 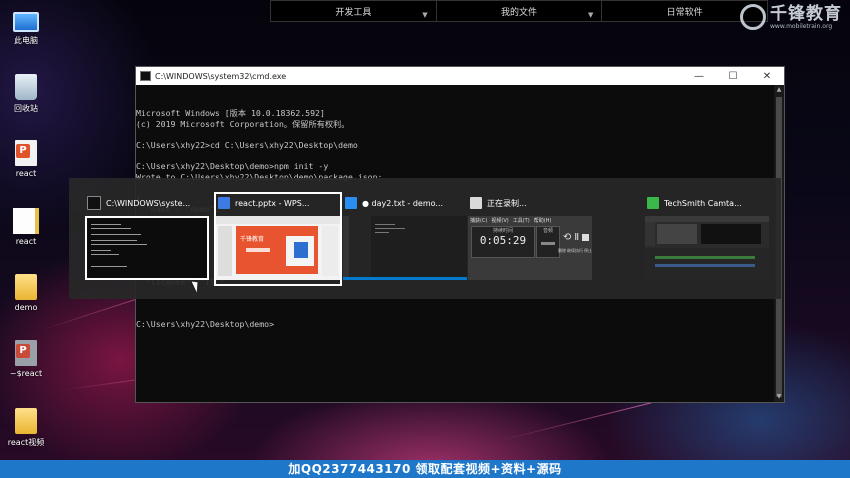 I want to click on vscode-icon, so click(x=351, y=203).